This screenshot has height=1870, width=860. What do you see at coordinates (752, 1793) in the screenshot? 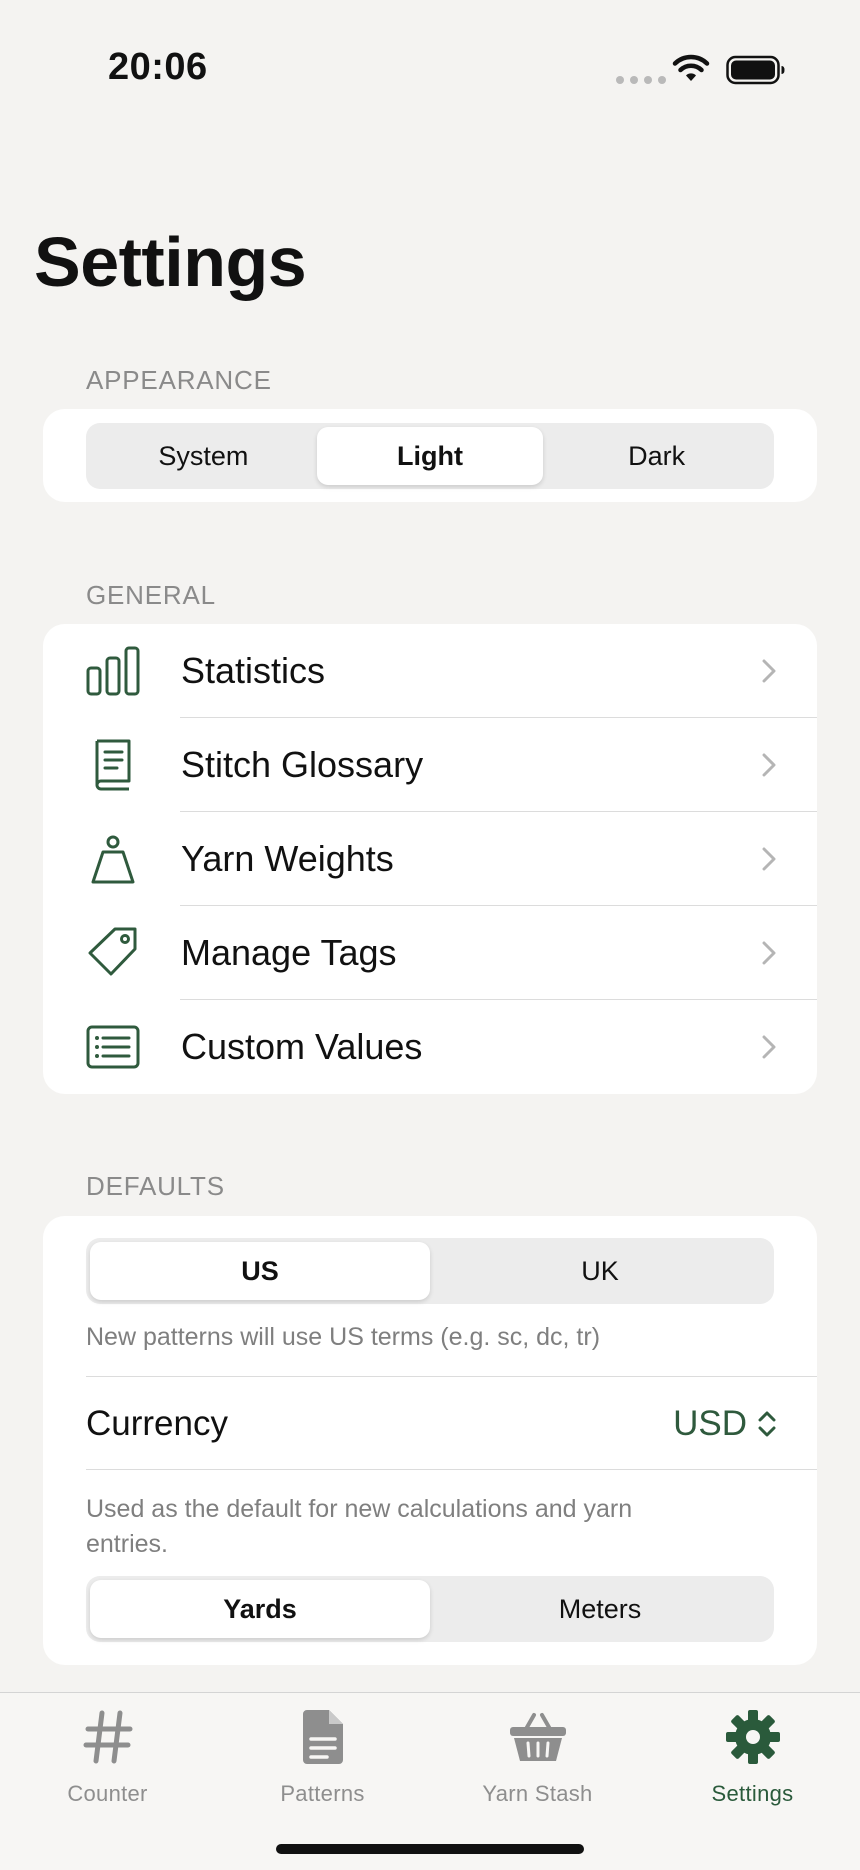
I see `tab-settings-label: Settings` at bounding box center [752, 1793].